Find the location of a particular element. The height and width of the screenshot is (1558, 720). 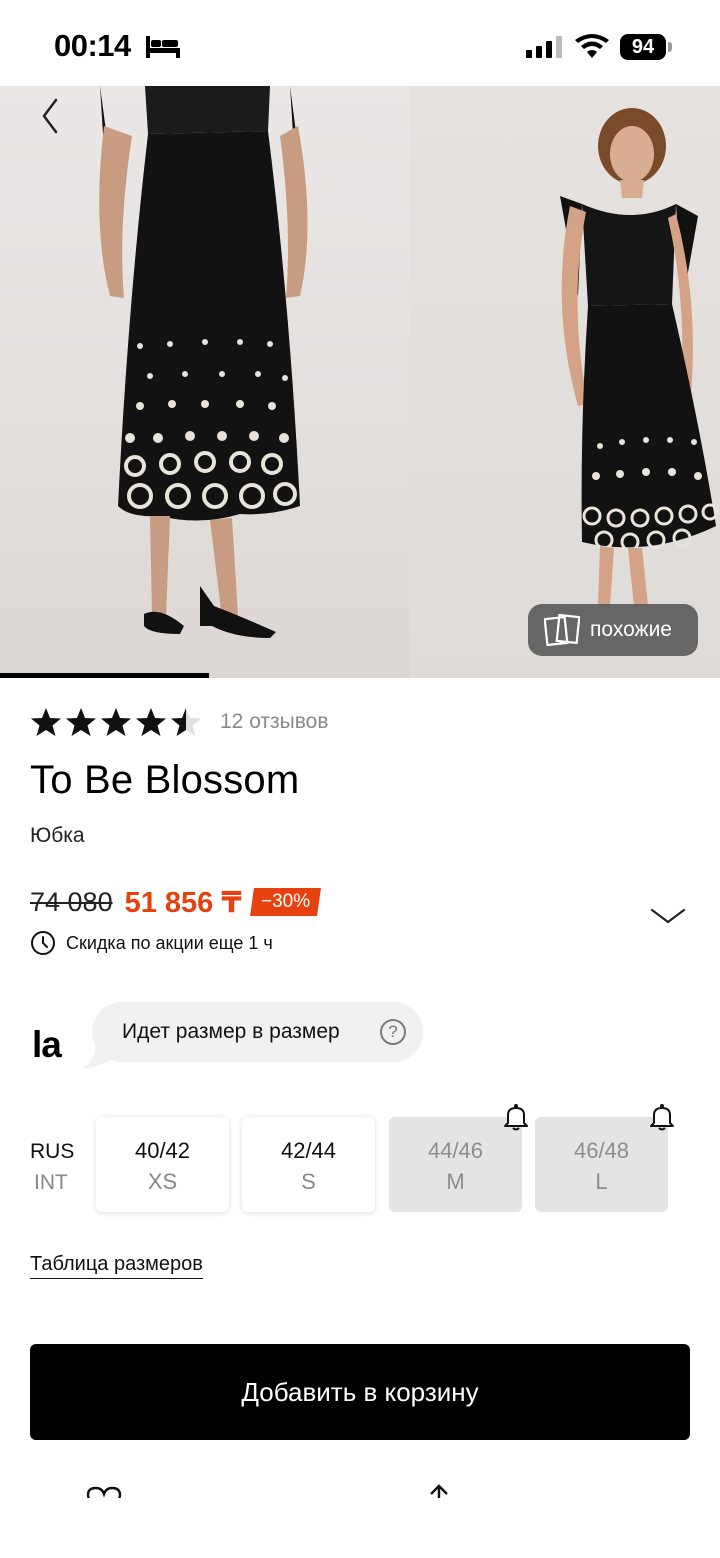

heart-icon is located at coordinates (104, 1492).